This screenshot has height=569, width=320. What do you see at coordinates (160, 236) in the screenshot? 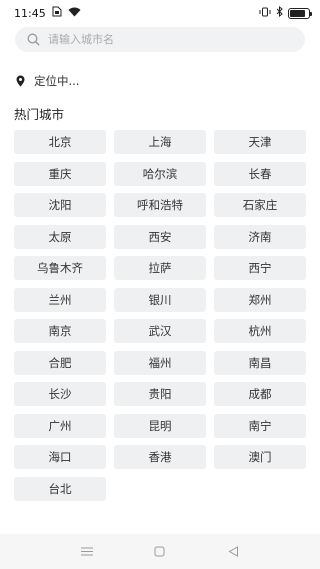
I see `city-button: 西安` at bounding box center [160, 236].